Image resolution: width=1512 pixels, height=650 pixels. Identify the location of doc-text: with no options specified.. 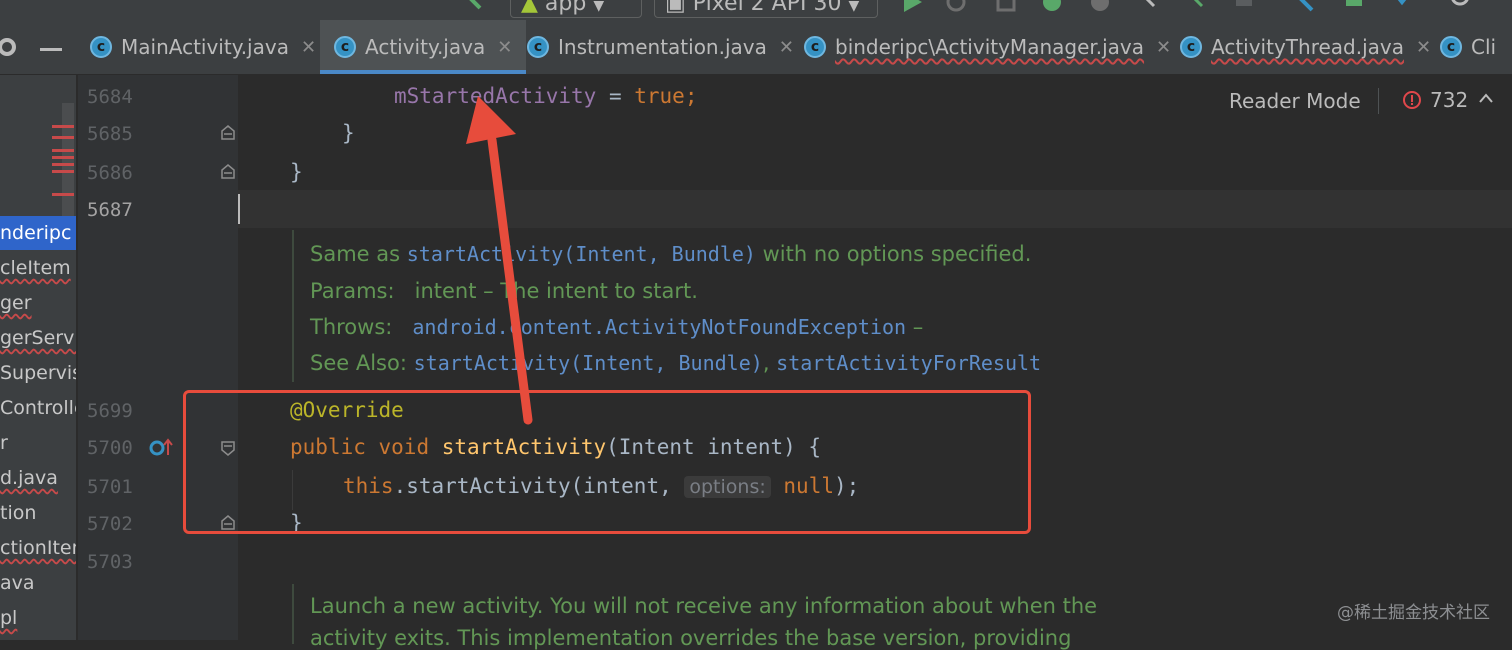
(893, 254).